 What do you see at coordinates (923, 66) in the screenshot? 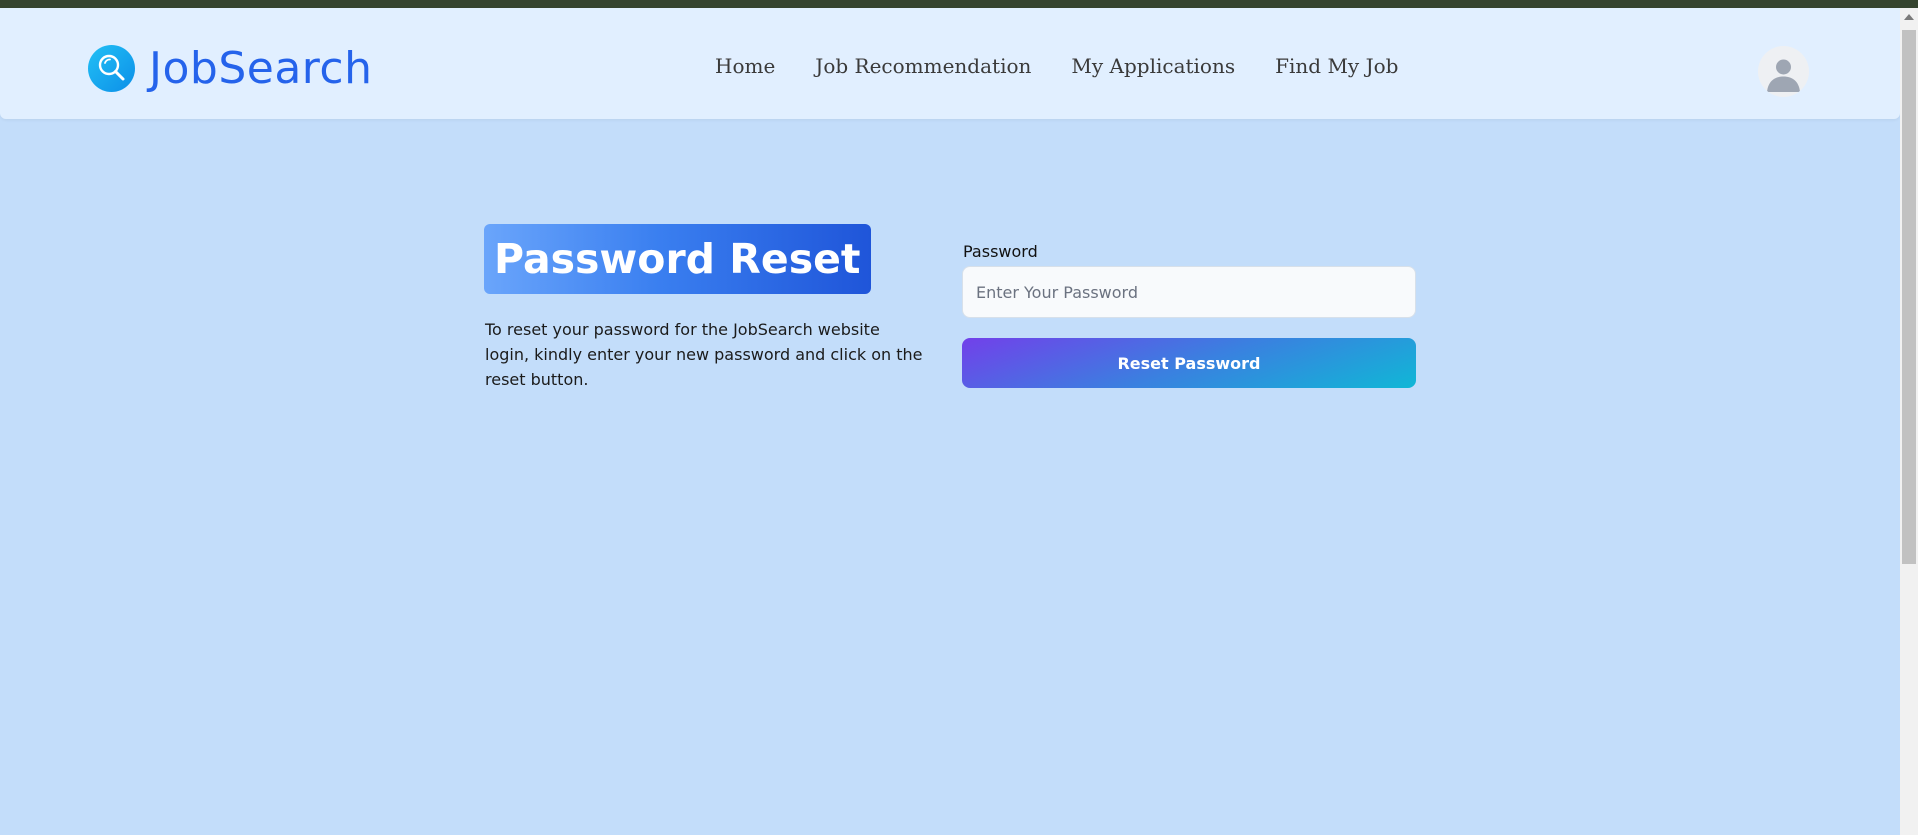
I see `nav-link-job-recommendation: Job Recommendation` at bounding box center [923, 66].